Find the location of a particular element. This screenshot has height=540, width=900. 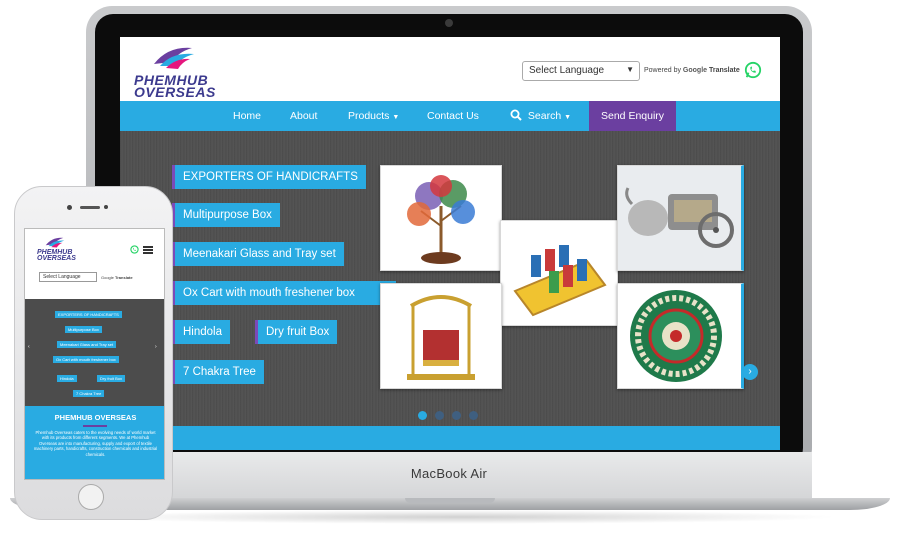

google-text: Google is located at coordinates (695, 70).